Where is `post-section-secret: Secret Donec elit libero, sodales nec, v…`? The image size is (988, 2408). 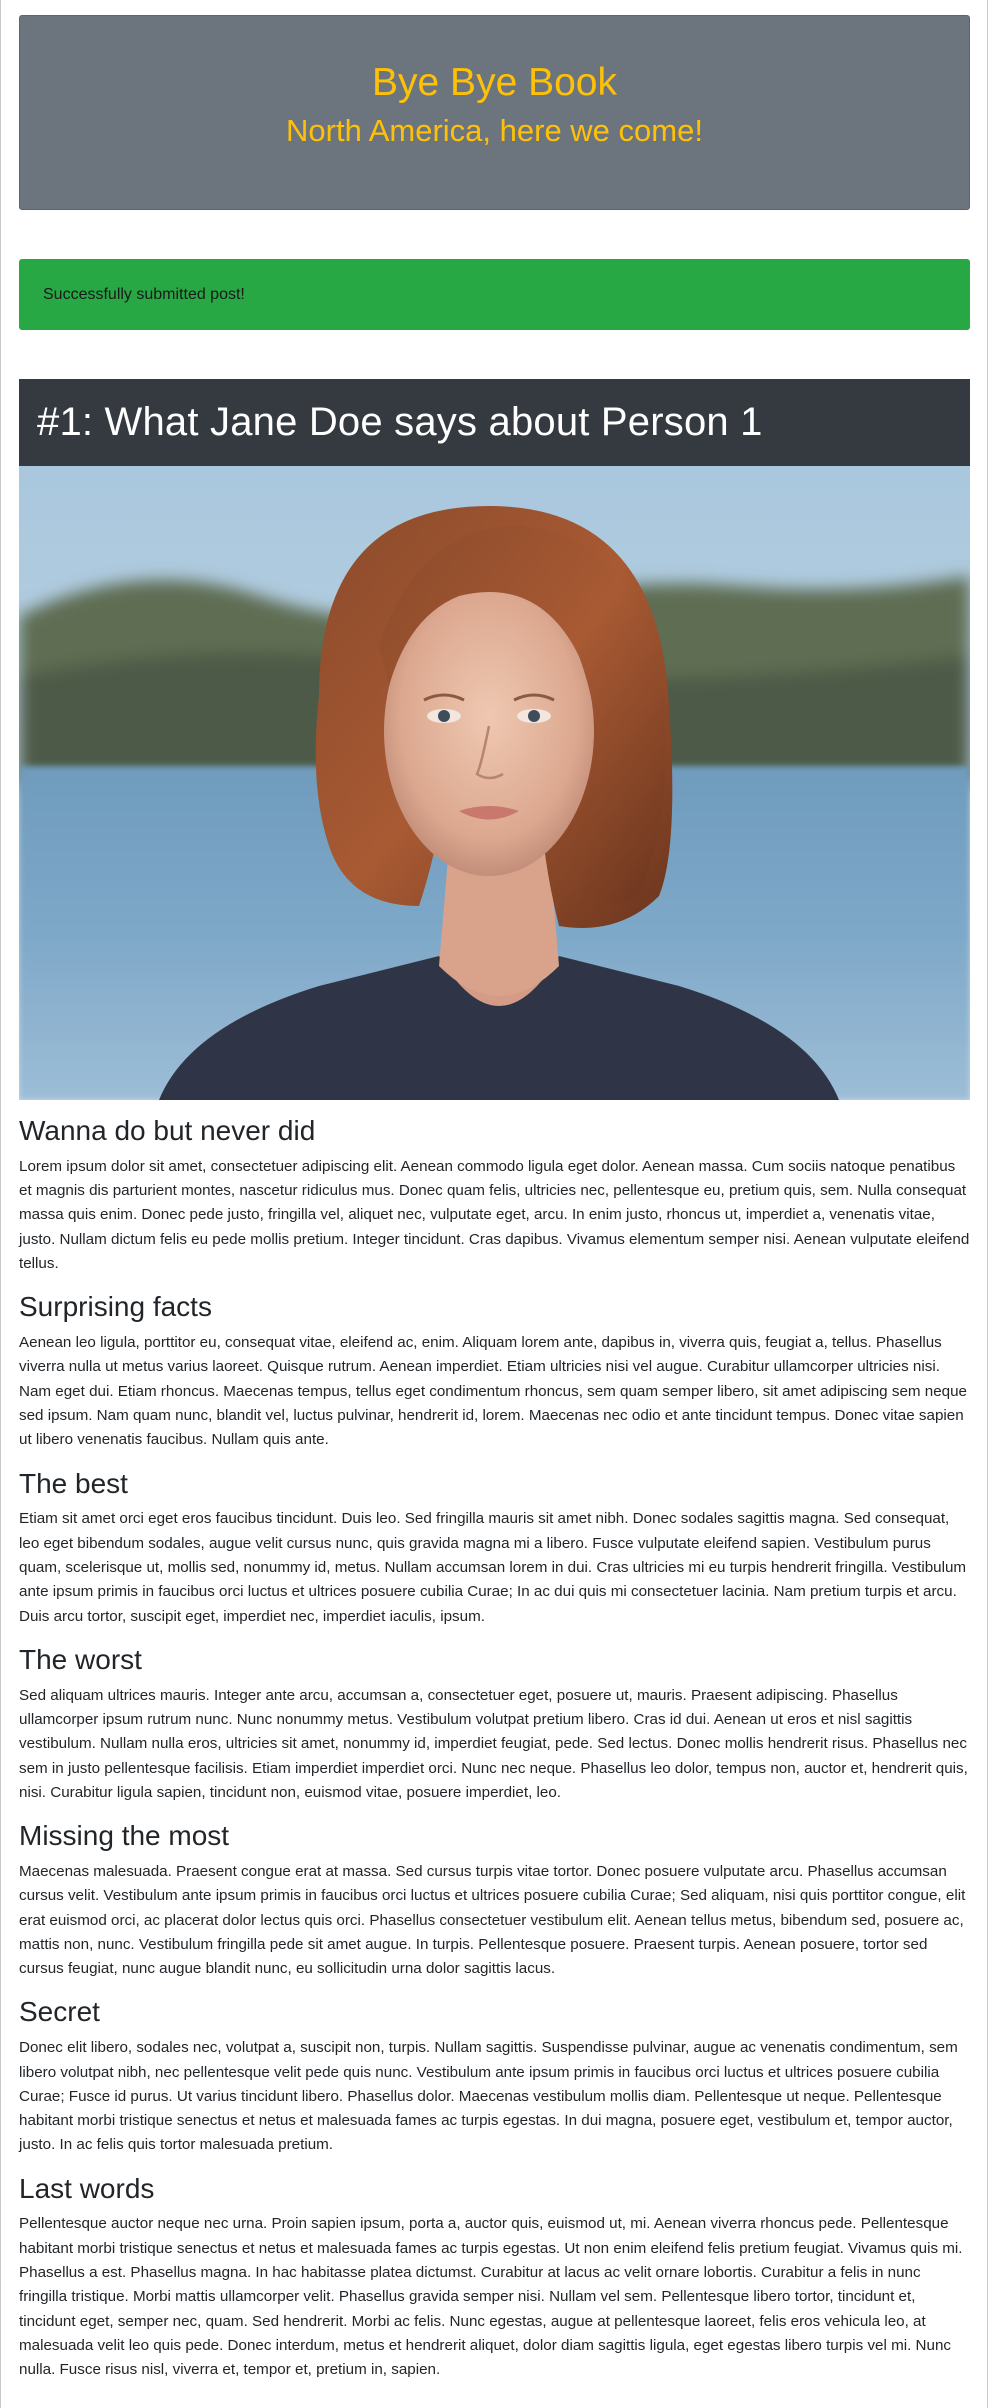
post-section-secret: Secret Donec elit libero, sodales nec, v… is located at coordinates (494, 2077).